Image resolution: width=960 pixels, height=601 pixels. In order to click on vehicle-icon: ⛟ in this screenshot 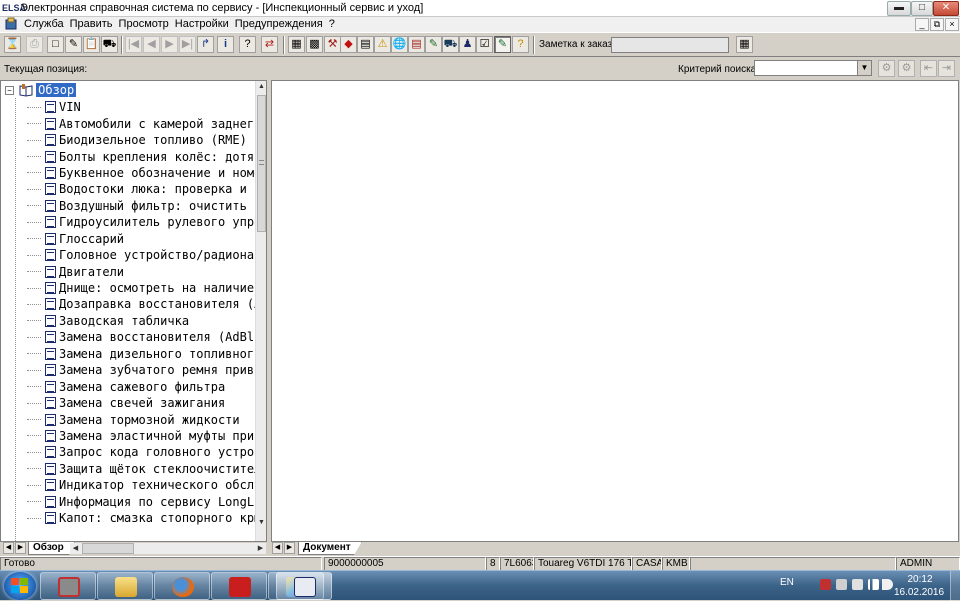, I will do `click(109, 44)`.